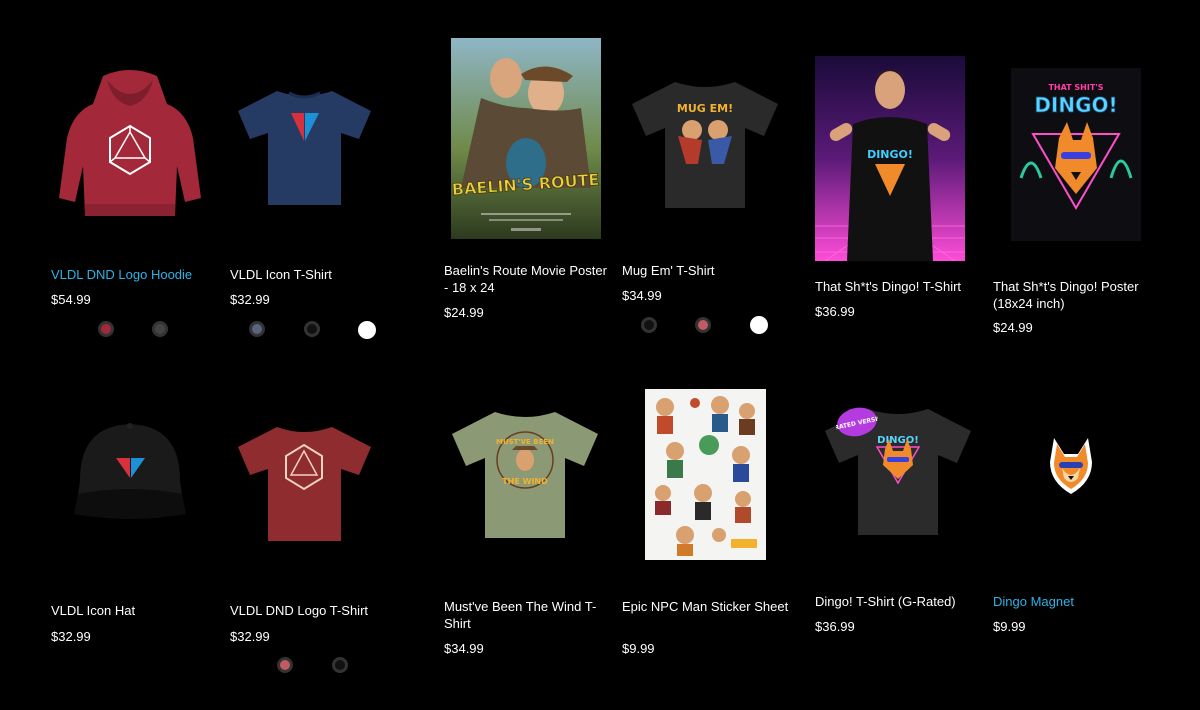  Describe the element at coordinates (900, 287) in the screenshot. I see `product-title: That Sh*t's Dingo! T-Shirt` at that location.